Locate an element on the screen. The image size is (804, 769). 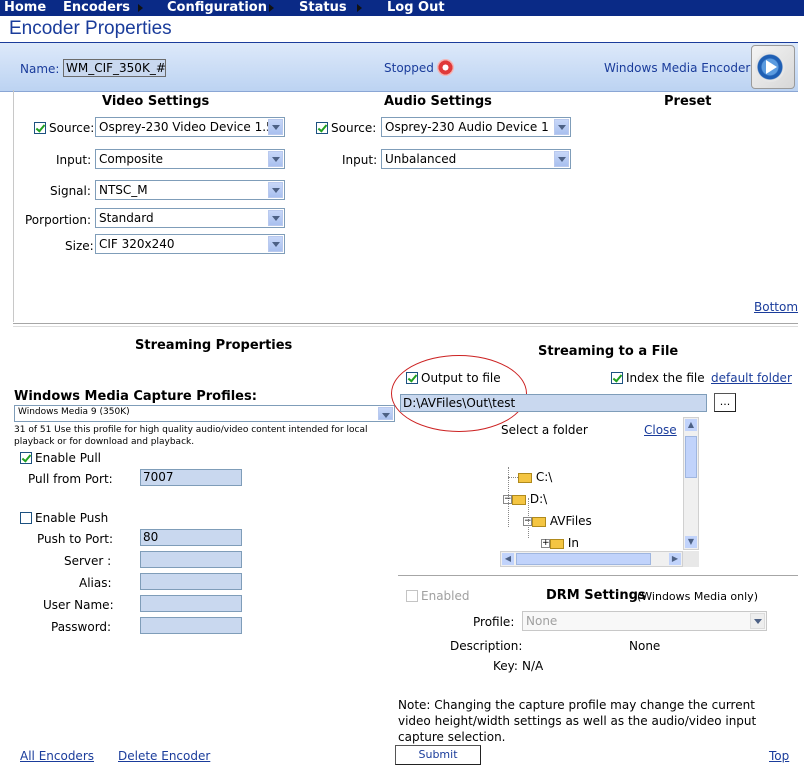
enable-push-label: Enable Push is located at coordinates (72, 518).